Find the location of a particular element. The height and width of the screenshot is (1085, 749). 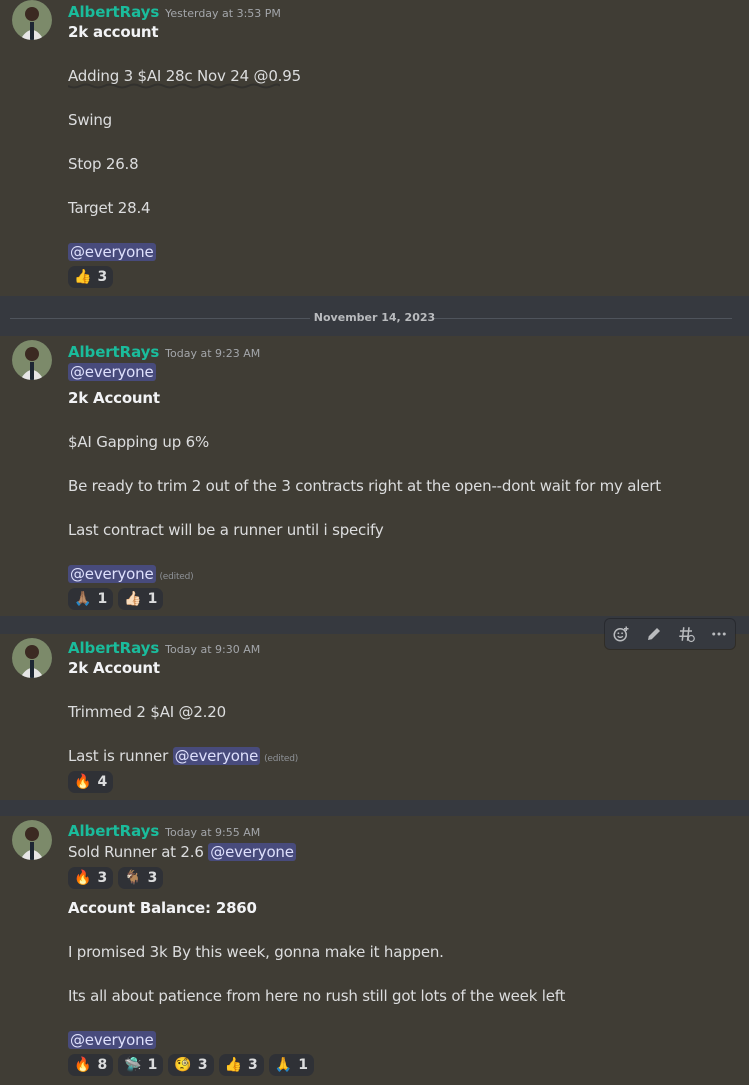

thumbs-up-icon: 👍🏻 is located at coordinates (133, 599).